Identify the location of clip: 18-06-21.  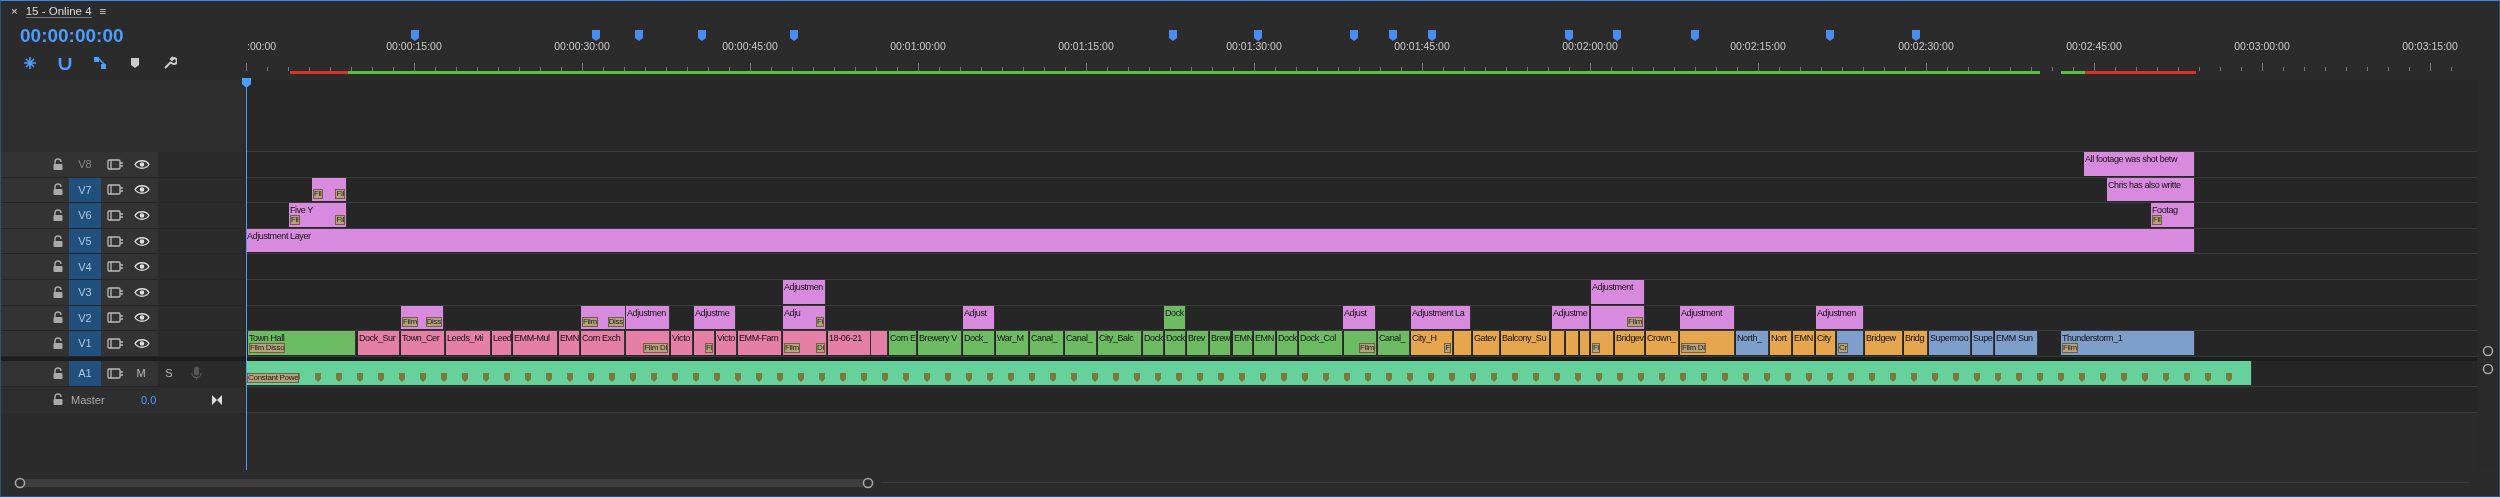
(849, 343).